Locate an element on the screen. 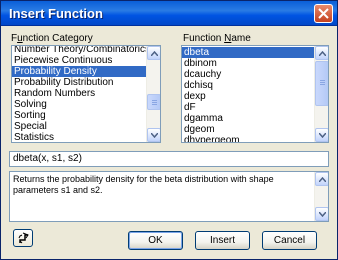  function-category-label: Function Category is located at coordinates (52, 38).